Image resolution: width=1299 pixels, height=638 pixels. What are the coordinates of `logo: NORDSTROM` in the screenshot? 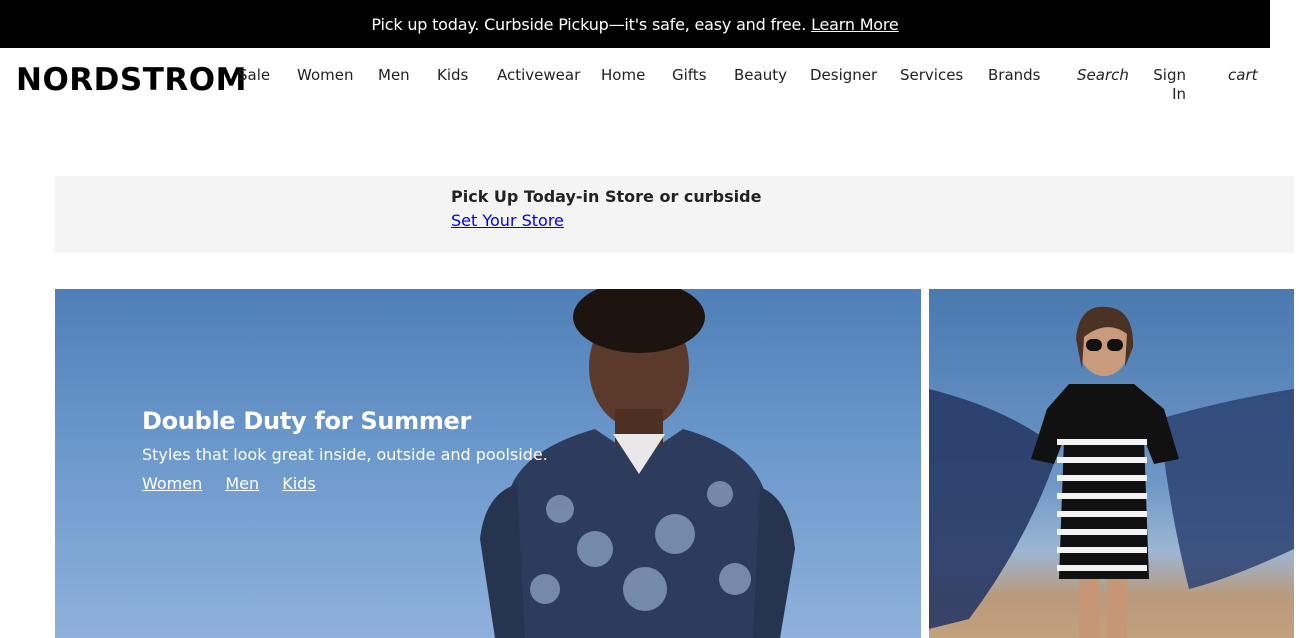 It's located at (131, 80).